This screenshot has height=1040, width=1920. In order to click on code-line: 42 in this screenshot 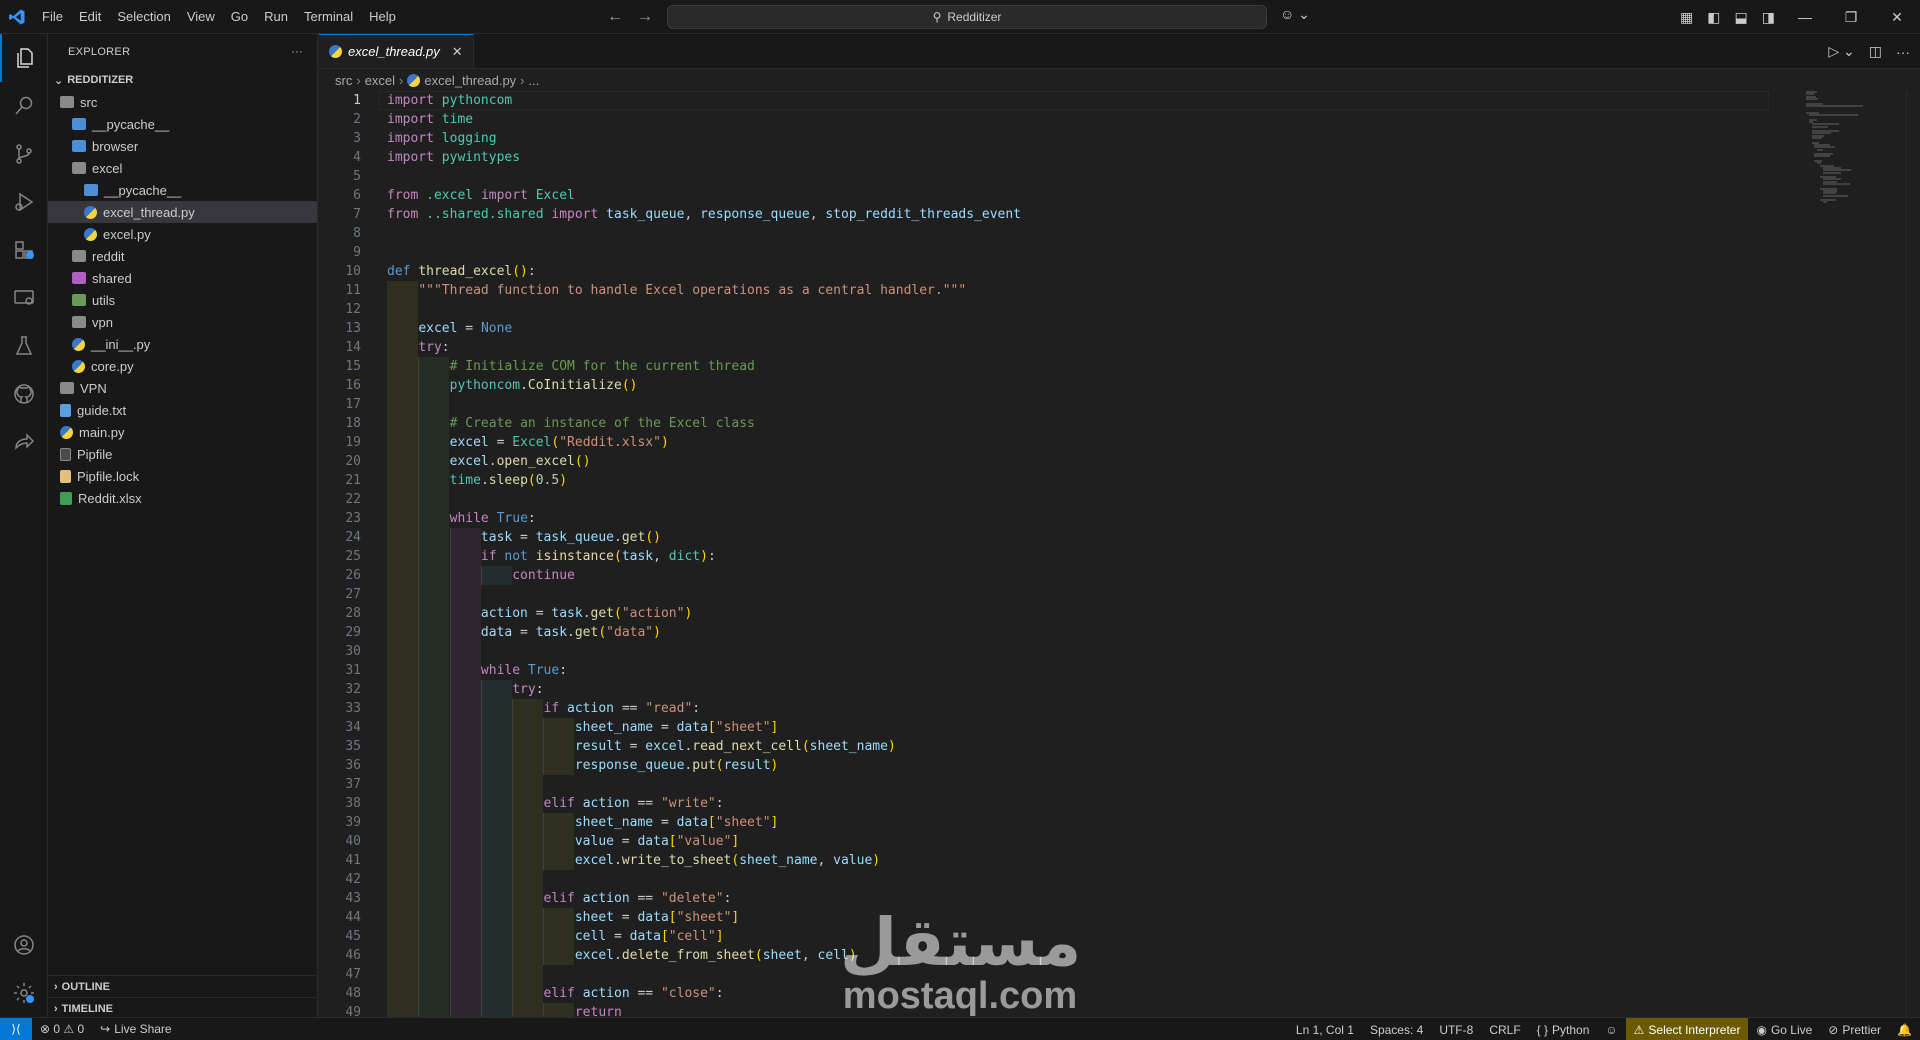, I will do `click(1044, 879)`.